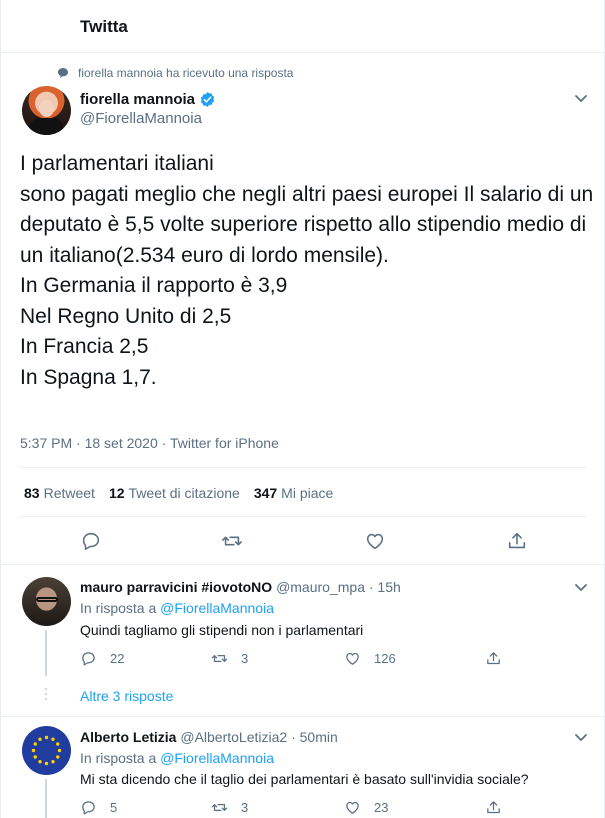 The image size is (605, 818). I want to click on eu-flag-icon, so click(46, 750).